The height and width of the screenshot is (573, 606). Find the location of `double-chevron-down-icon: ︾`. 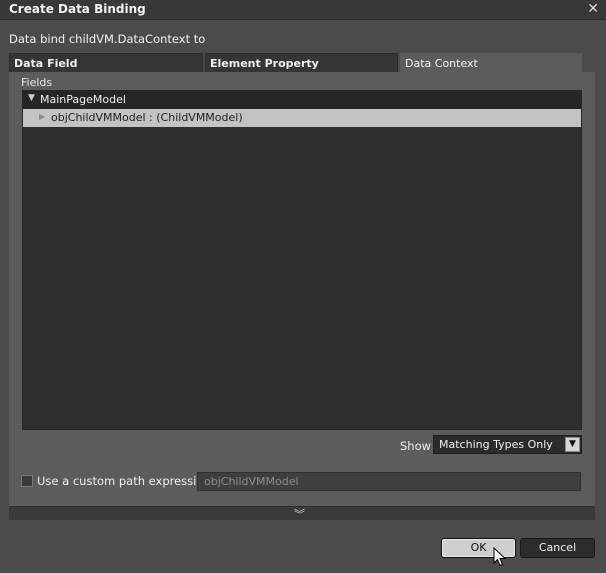

double-chevron-down-icon: ︾ is located at coordinates (299, 514).